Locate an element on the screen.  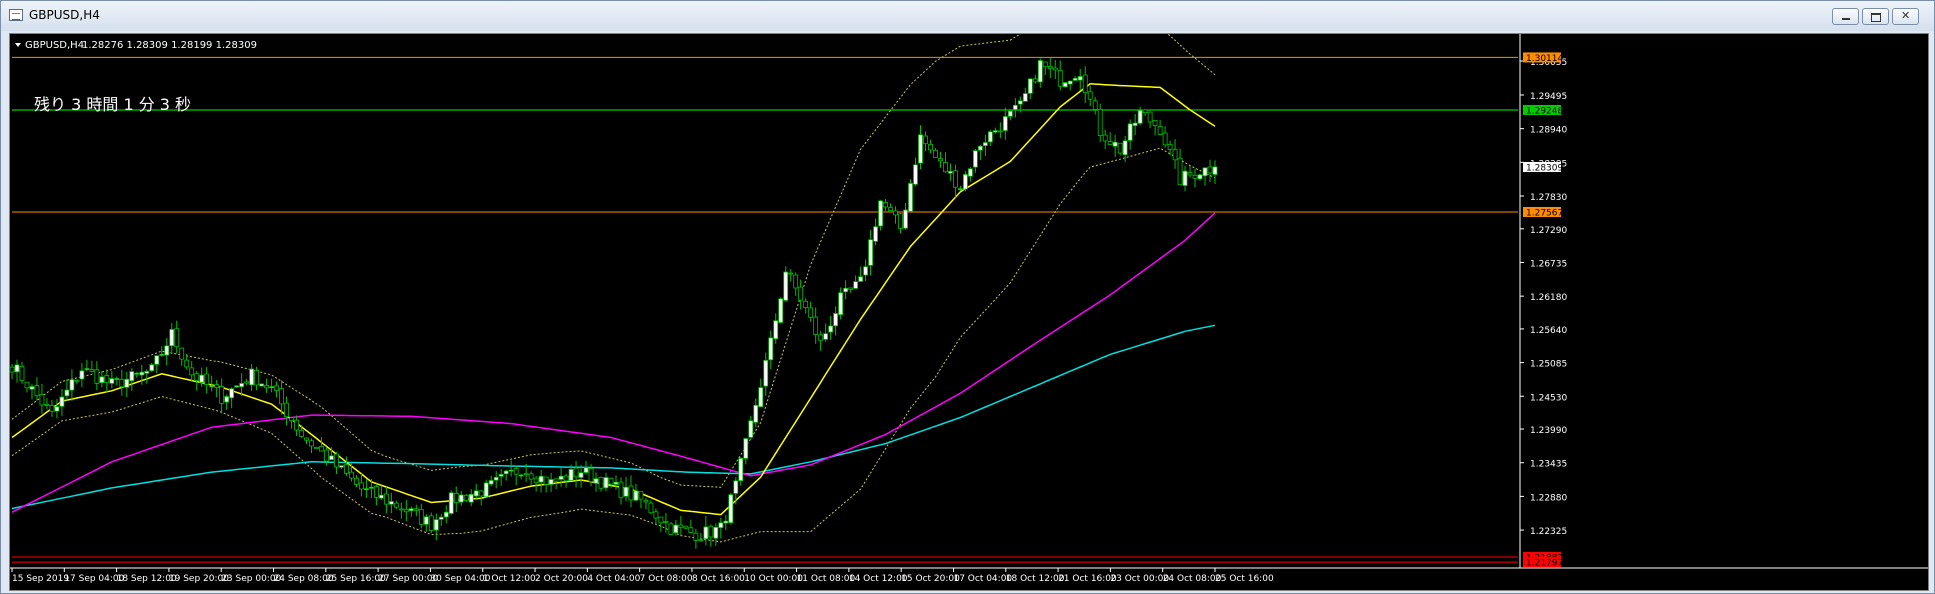
restore-button is located at coordinates (1875, 16).